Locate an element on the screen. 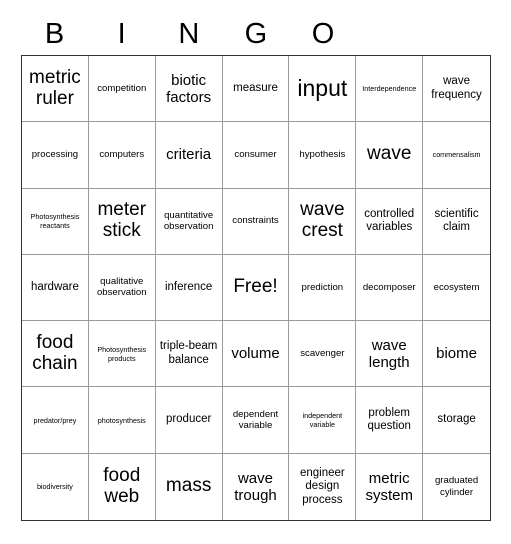 The image size is (511, 544). bingo-cell-label: Photosynthesis reactants is located at coordinates (55, 221).